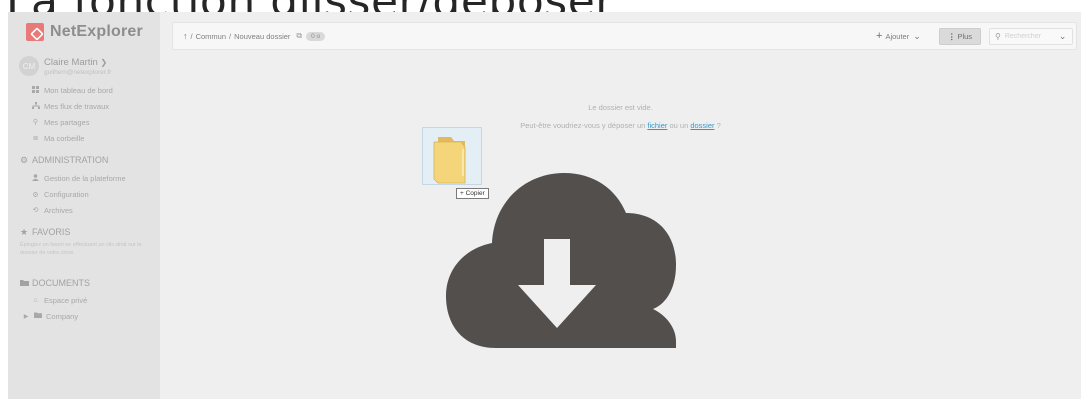  Describe the element at coordinates (26, 316) in the screenshot. I see `caret-right-icon: ▶` at that location.